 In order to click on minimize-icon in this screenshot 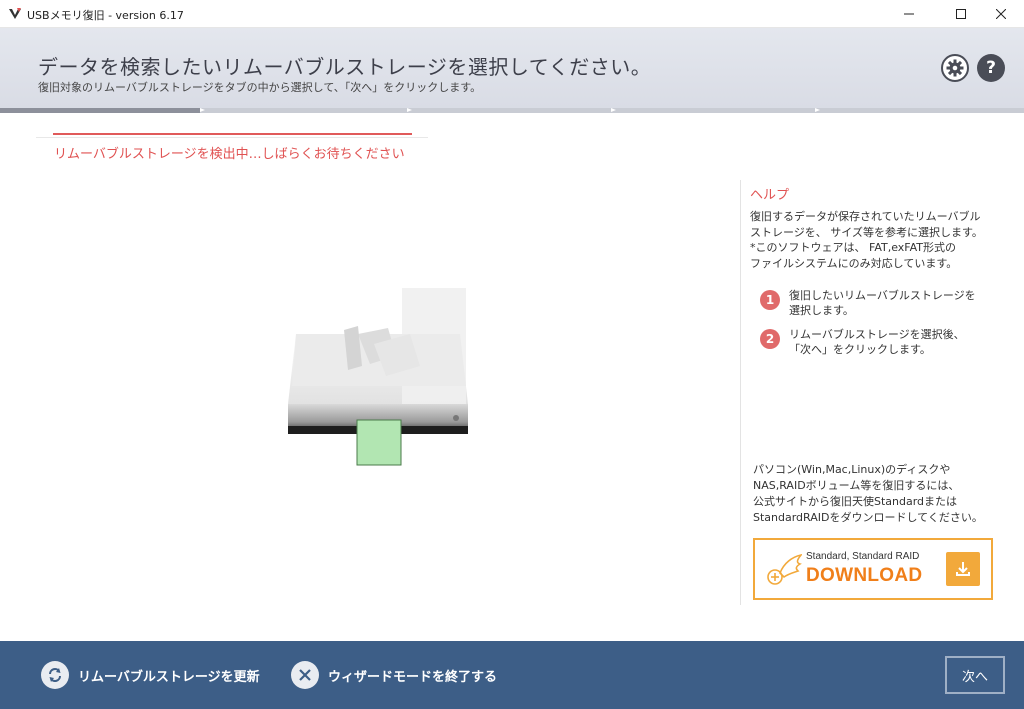, I will do `click(909, 14)`.